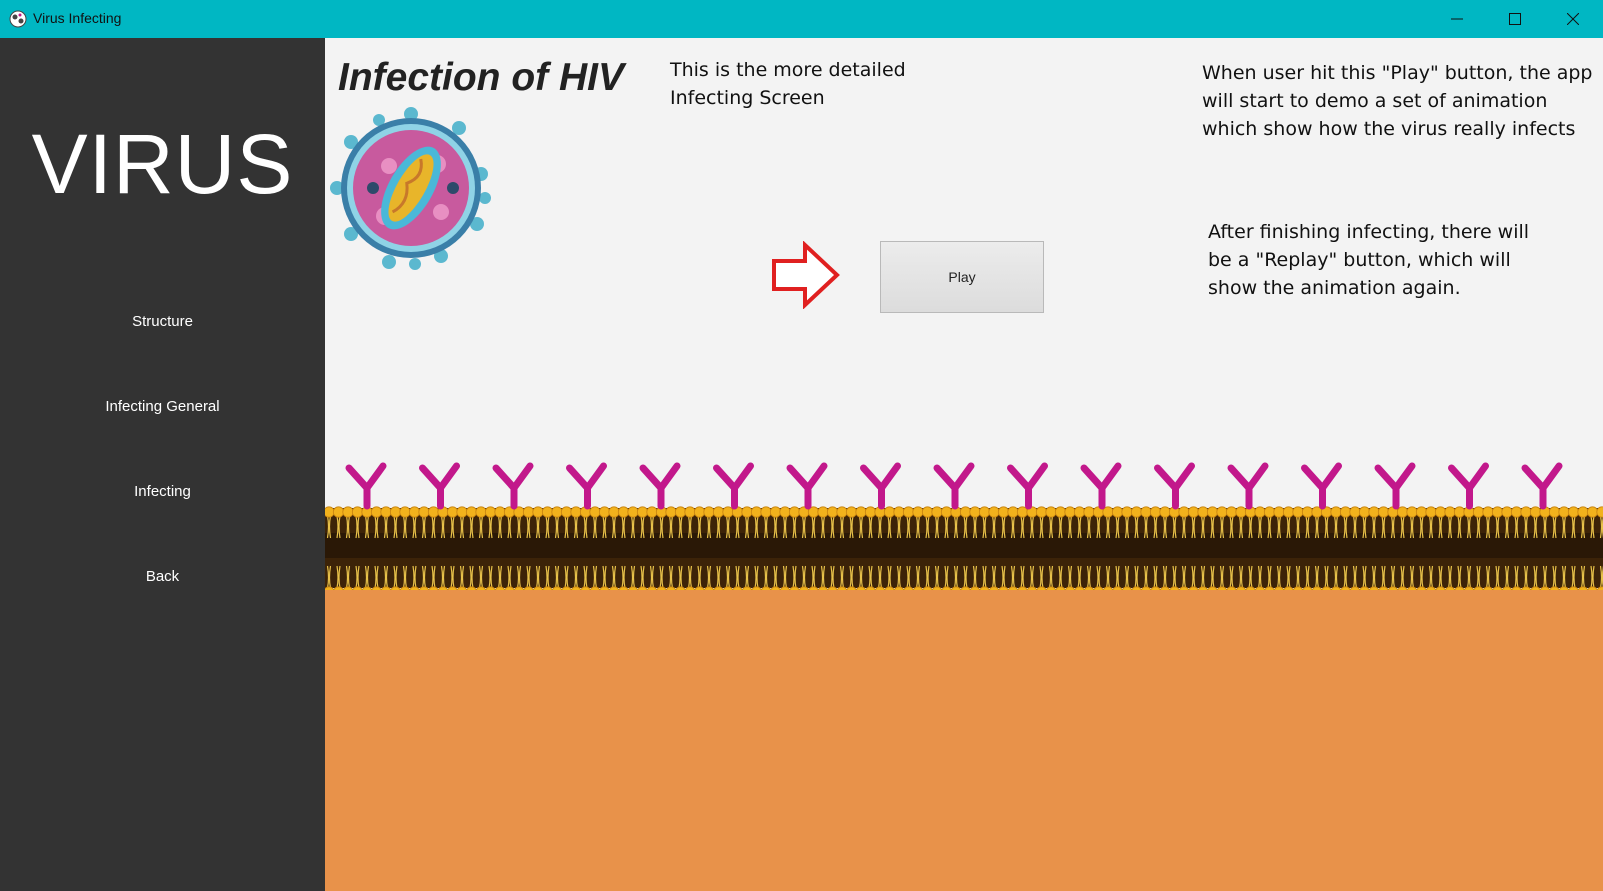 The image size is (1603, 891). I want to click on red-arrow-right-icon, so click(806, 275).